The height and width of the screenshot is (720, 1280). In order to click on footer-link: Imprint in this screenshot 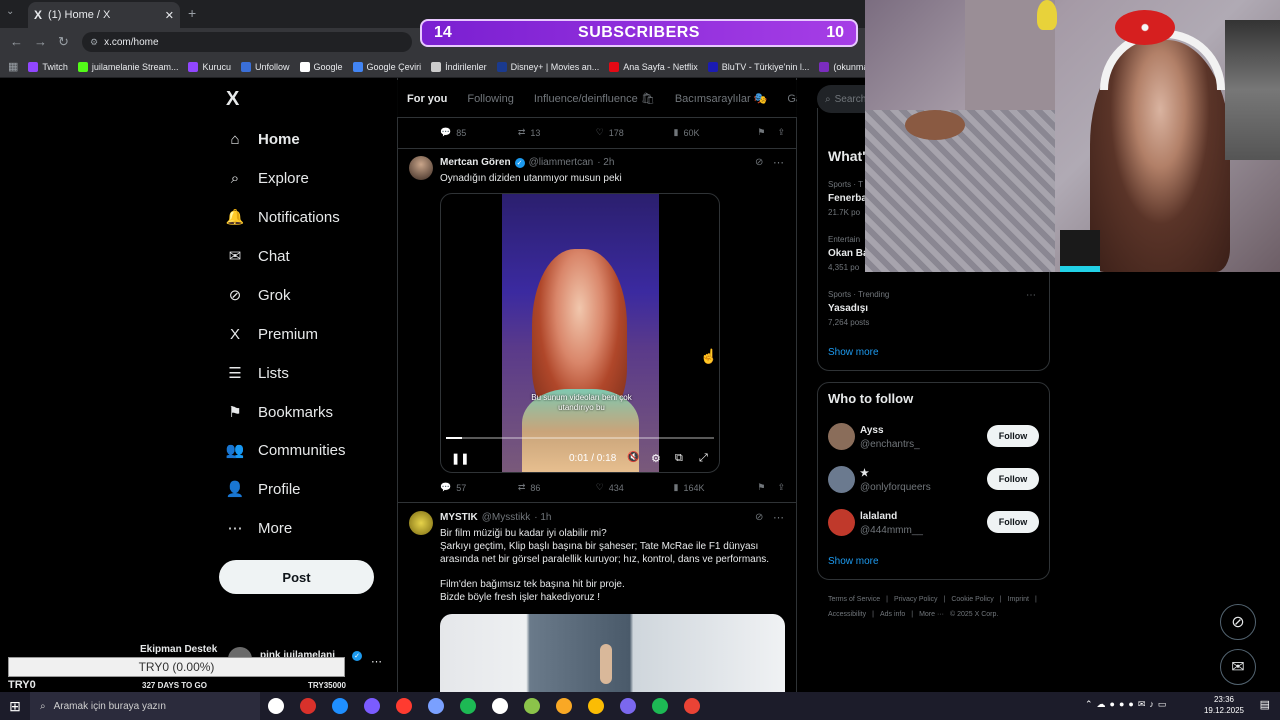, I will do `click(1018, 600)`.